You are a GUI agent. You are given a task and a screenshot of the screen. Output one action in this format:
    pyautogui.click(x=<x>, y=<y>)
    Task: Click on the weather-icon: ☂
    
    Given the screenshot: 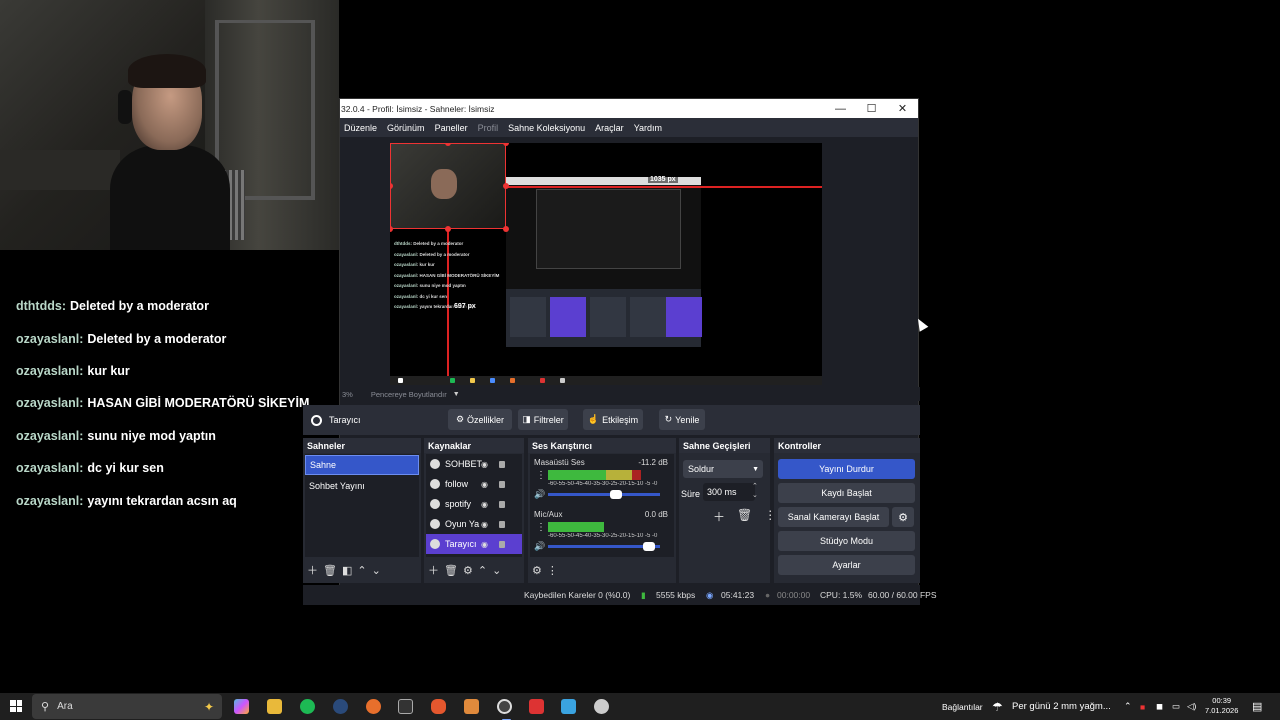 What is the action you would take?
    pyautogui.click(x=997, y=706)
    